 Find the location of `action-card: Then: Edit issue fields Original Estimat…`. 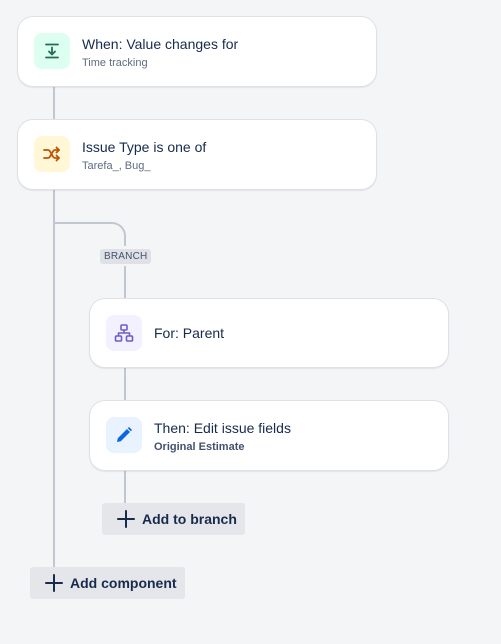

action-card: Then: Edit issue fields Original Estimat… is located at coordinates (269, 435).